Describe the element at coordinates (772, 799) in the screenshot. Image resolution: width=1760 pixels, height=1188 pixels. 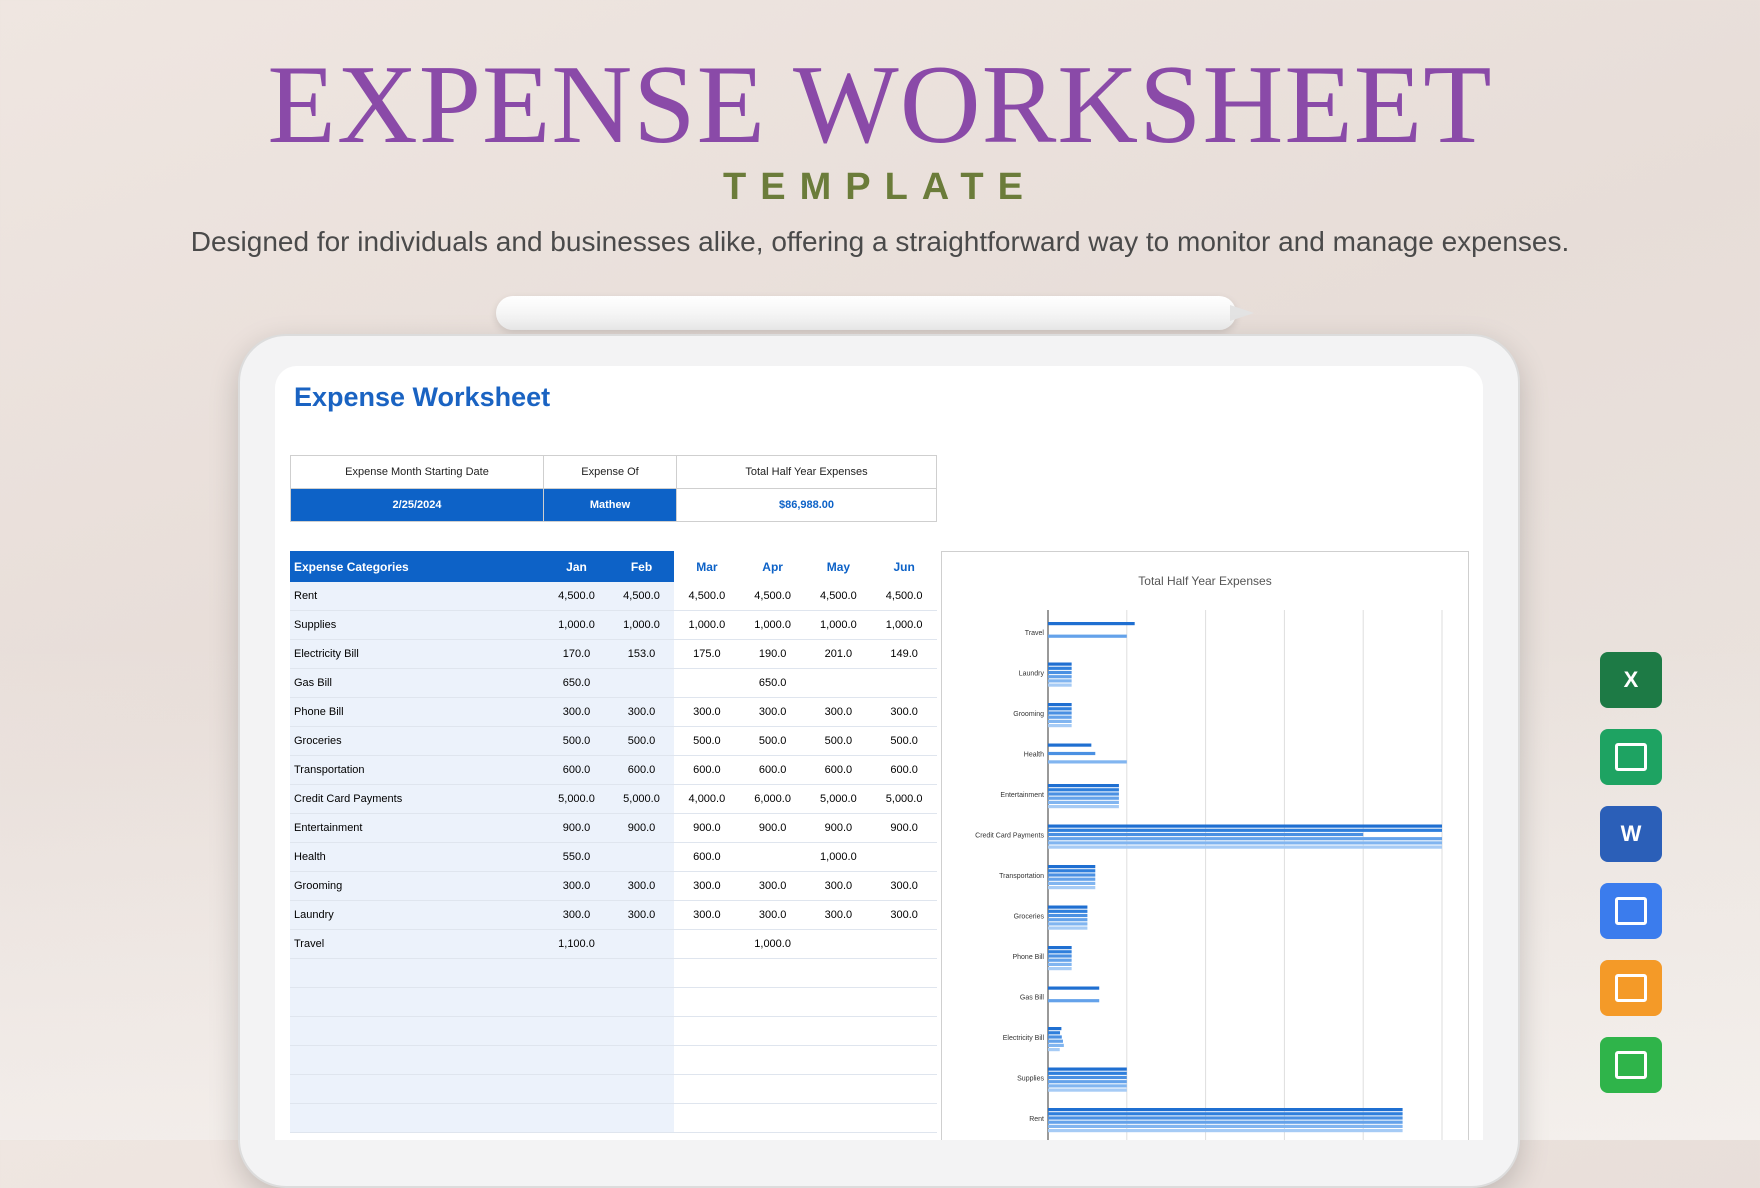
I see `amount-cell: 6,000.0` at that location.